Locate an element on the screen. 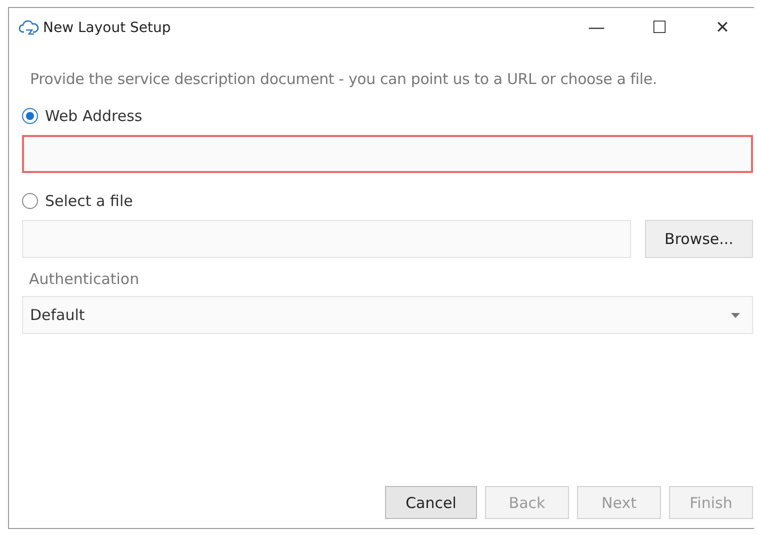  radio-label: Select a file is located at coordinates (89, 201).